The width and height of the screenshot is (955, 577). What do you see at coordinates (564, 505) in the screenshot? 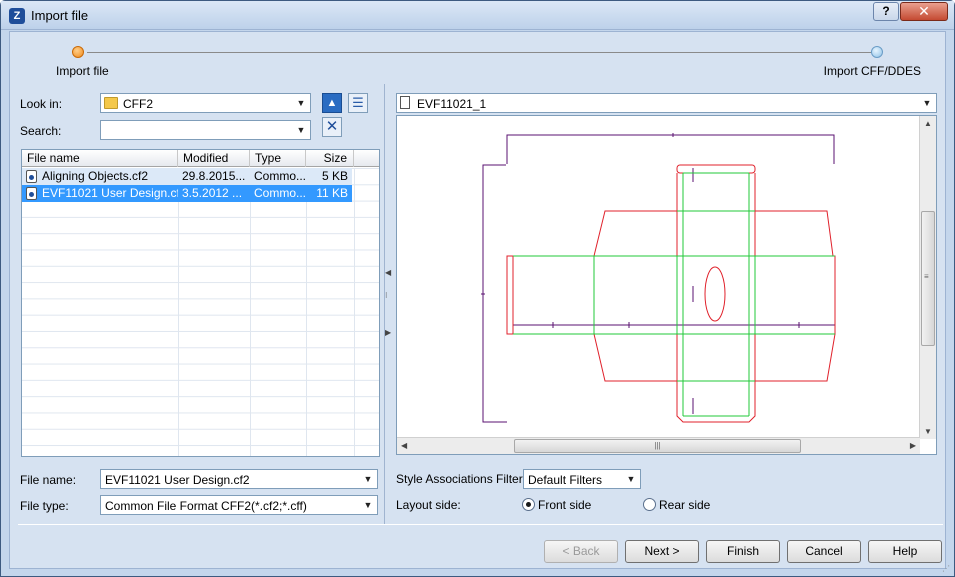
I see `front-side-label: Front side` at bounding box center [564, 505].